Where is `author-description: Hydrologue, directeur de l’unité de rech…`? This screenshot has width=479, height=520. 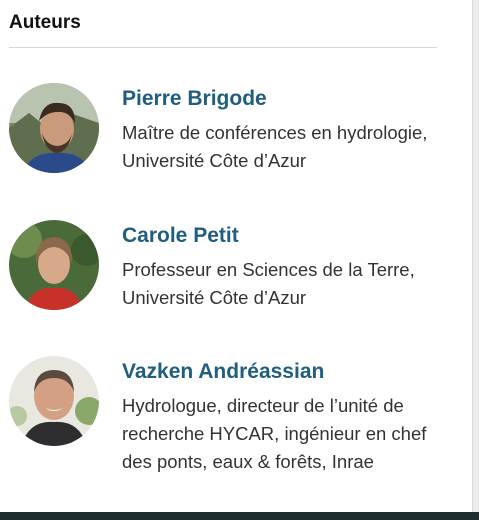
author-description: Hydrologue, directeur de l’unité de rech… is located at coordinates (274, 433).